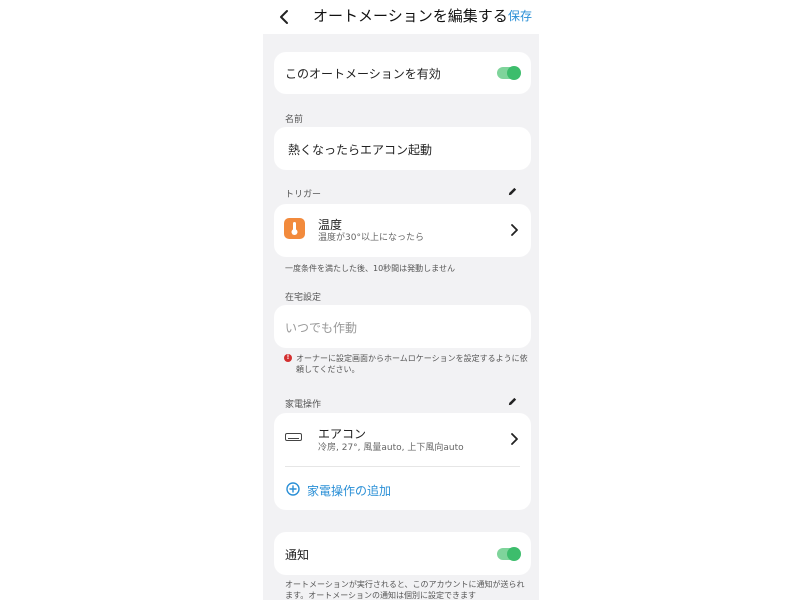 Image resolution: width=800 pixels, height=601 pixels. What do you see at coordinates (391, 448) in the screenshot?
I see `appliance-subtitle: 冷房, 27°, 風量auto, 上下風向auto` at bounding box center [391, 448].